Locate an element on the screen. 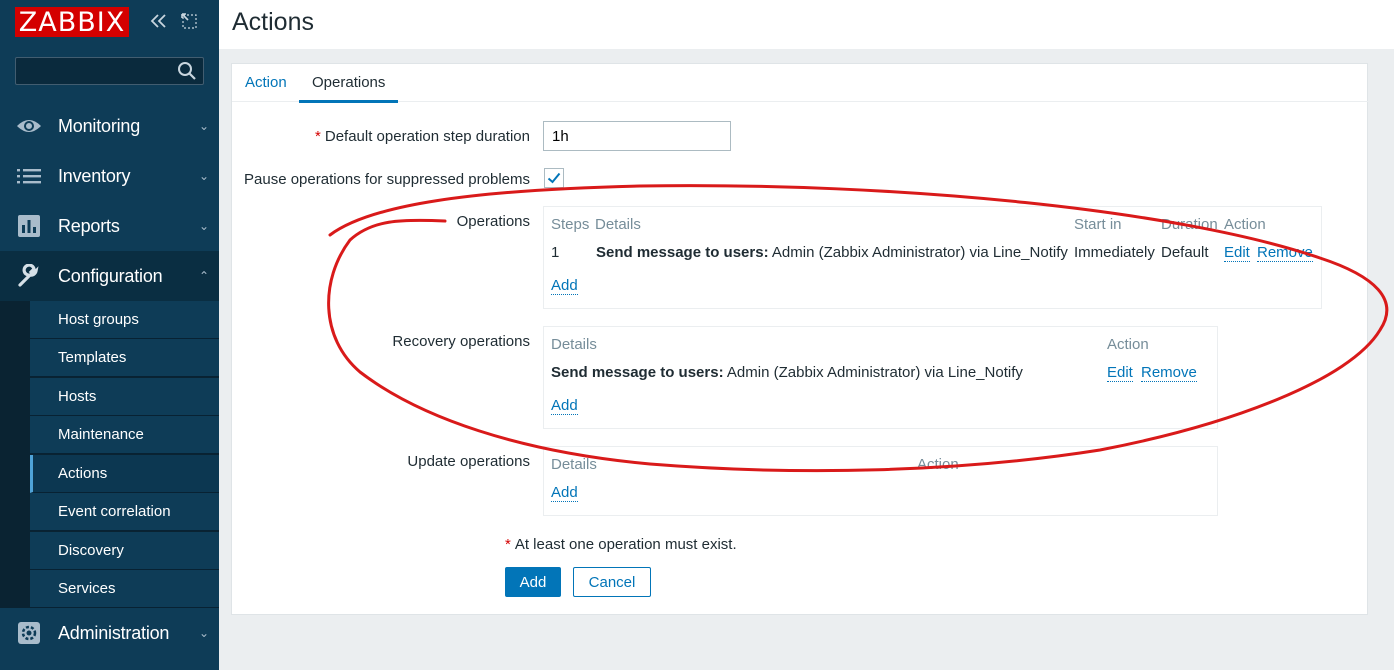  operation-edit-link: Edit is located at coordinates (1237, 253).